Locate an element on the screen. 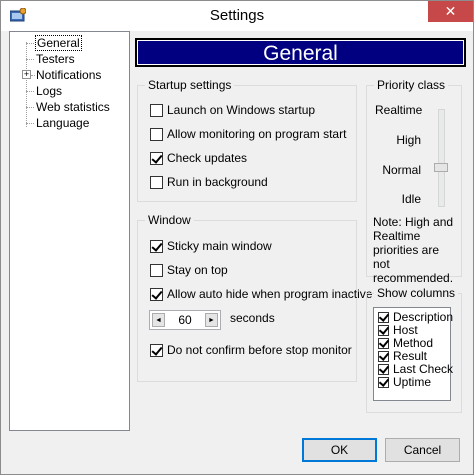  tree-item-notifications: Notifications is located at coordinates (68, 75).